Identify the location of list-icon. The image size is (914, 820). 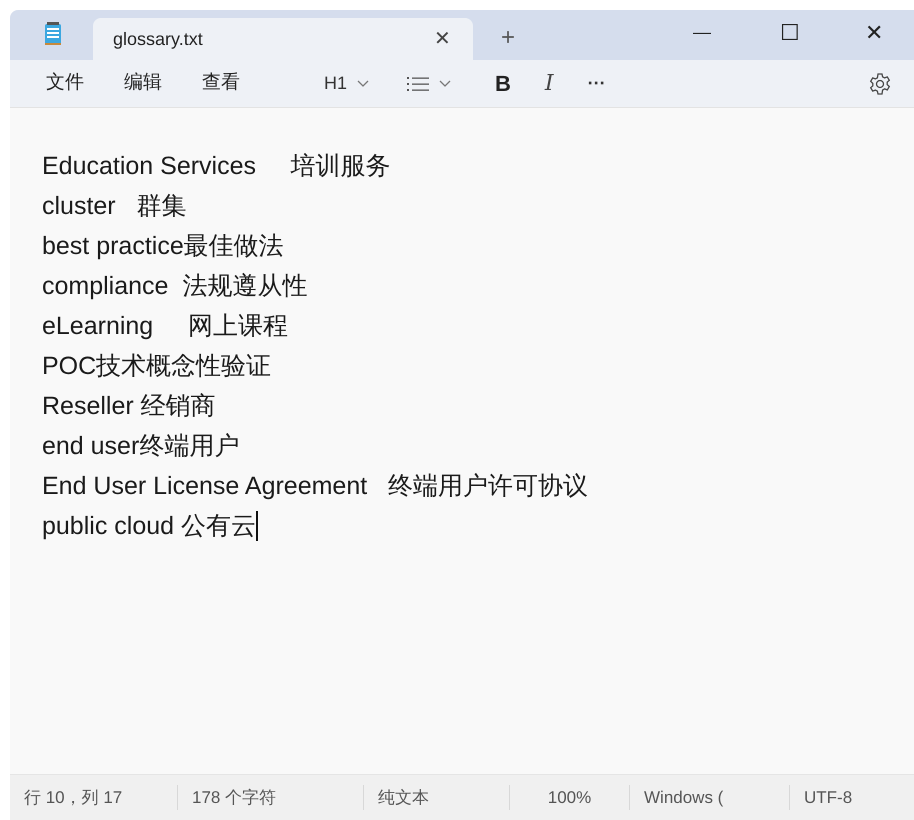
(418, 83).